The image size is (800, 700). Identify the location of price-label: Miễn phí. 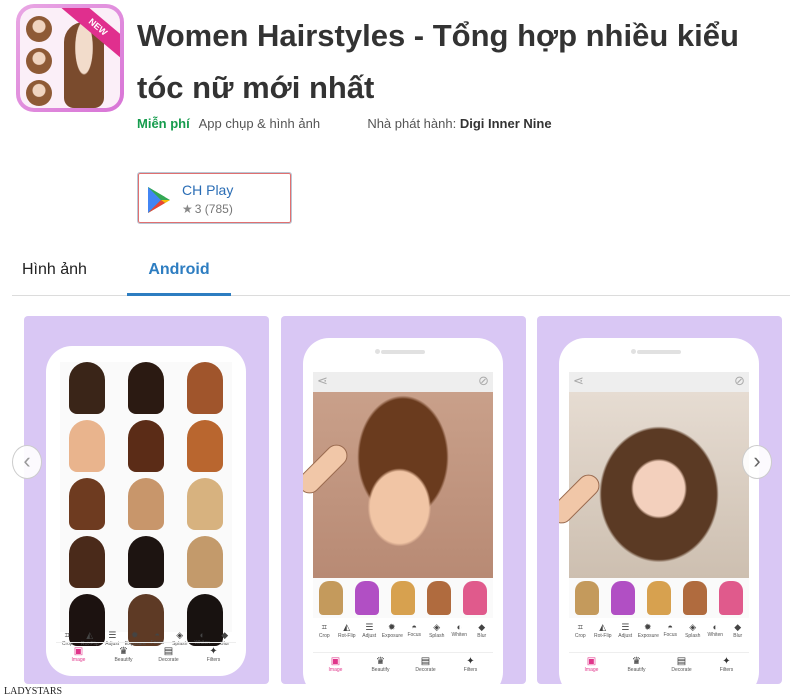
(163, 123).